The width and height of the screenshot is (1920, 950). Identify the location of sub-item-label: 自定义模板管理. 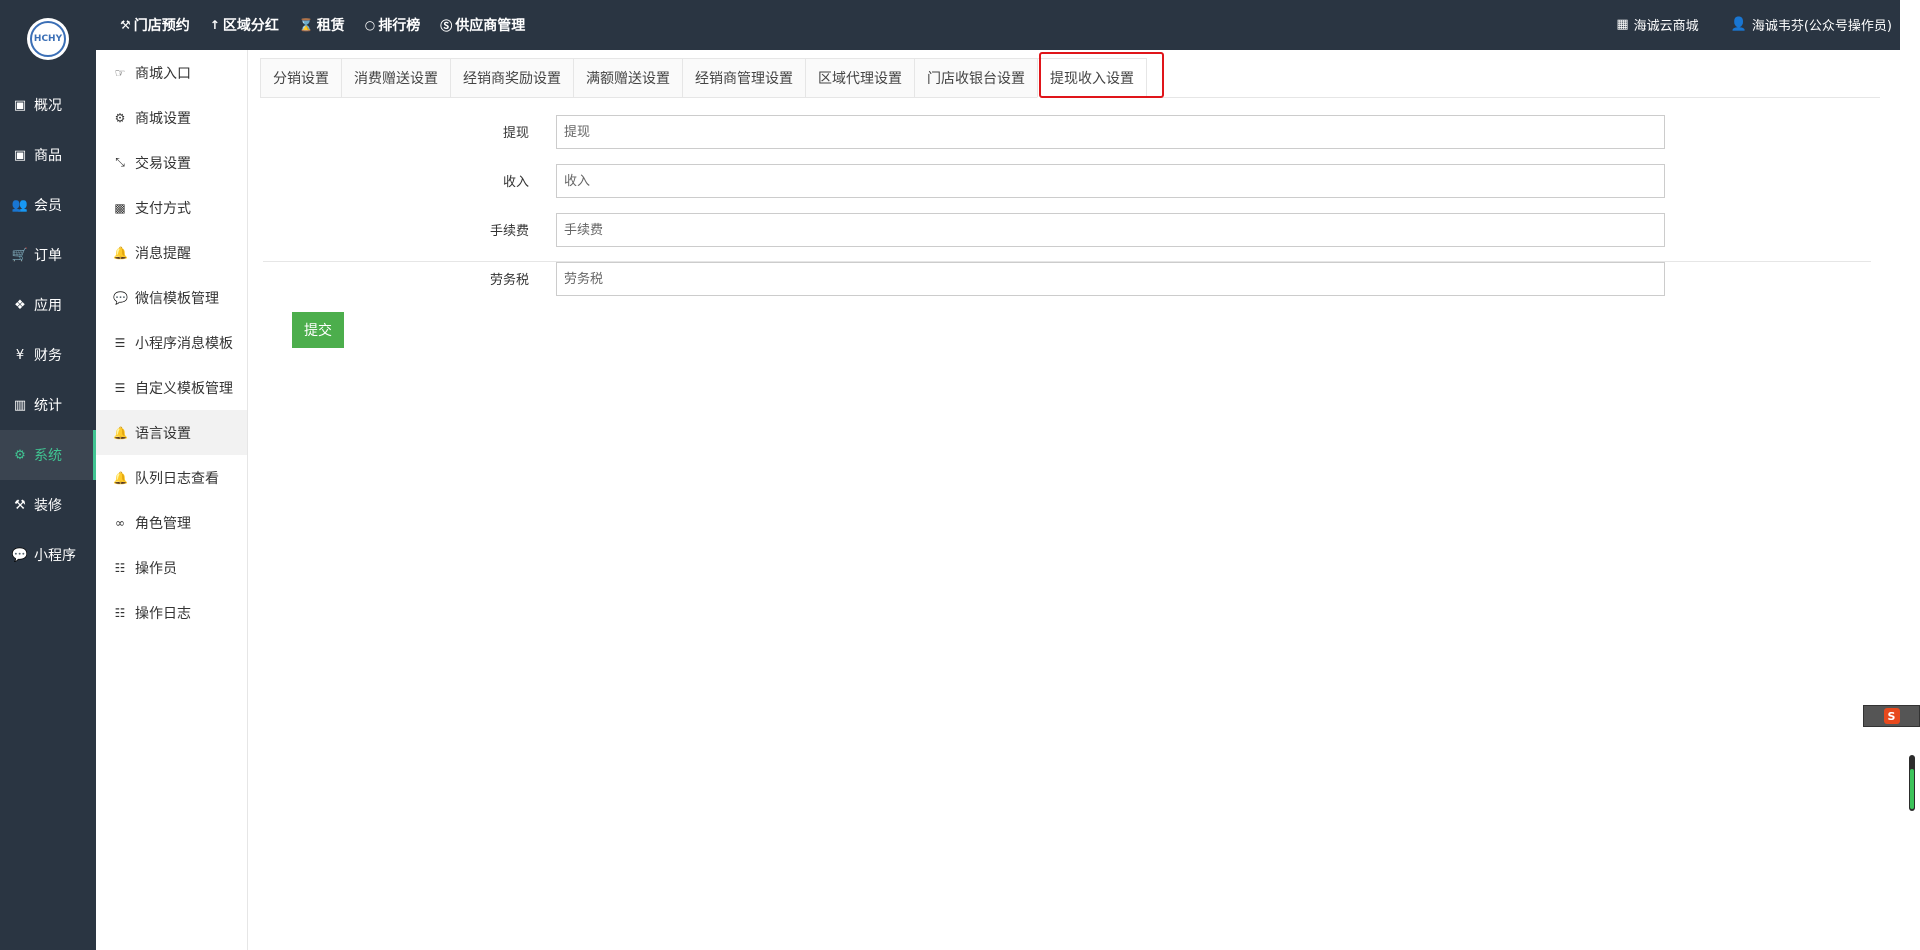
(184, 388).